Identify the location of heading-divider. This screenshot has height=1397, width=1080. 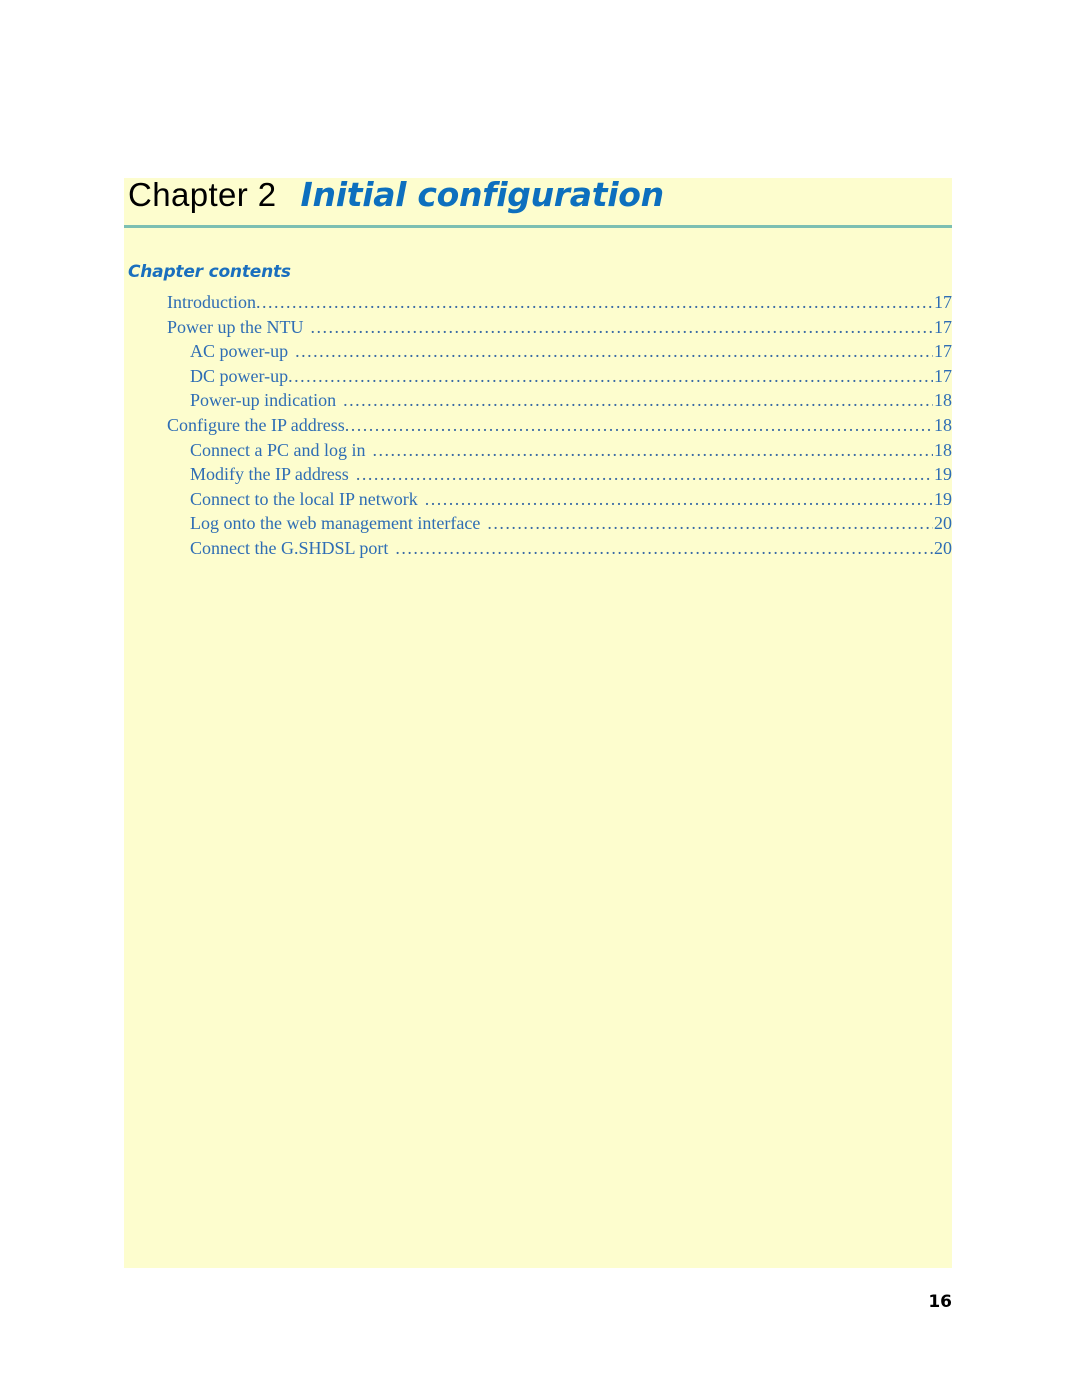
(538, 226).